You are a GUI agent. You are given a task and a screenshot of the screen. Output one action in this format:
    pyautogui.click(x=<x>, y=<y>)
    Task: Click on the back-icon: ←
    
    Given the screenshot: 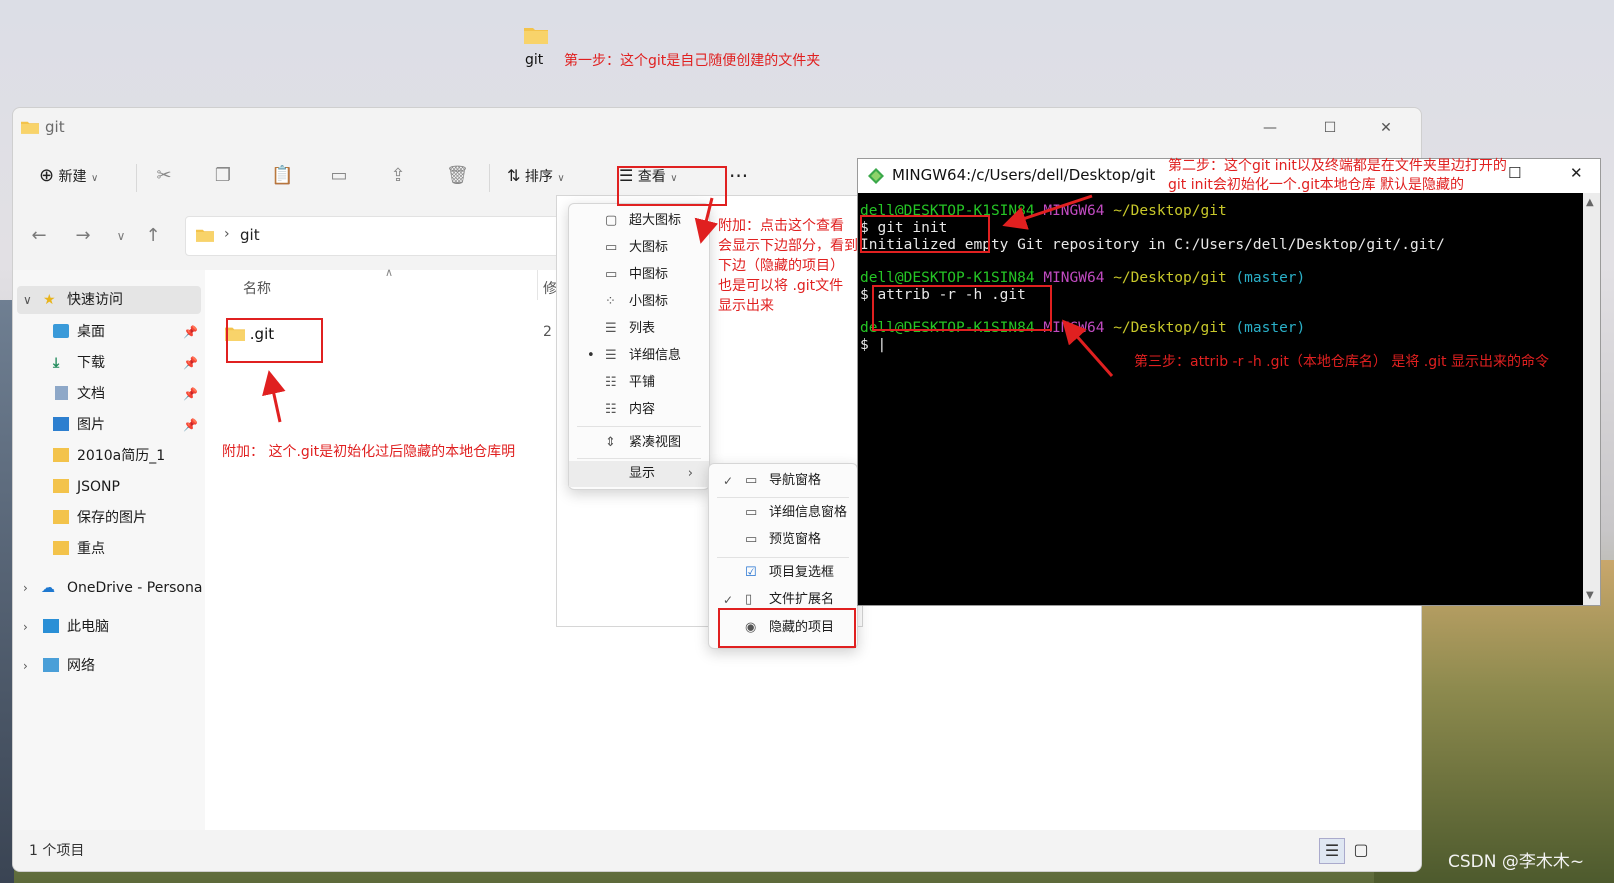 What is the action you would take?
    pyautogui.click(x=39, y=236)
    